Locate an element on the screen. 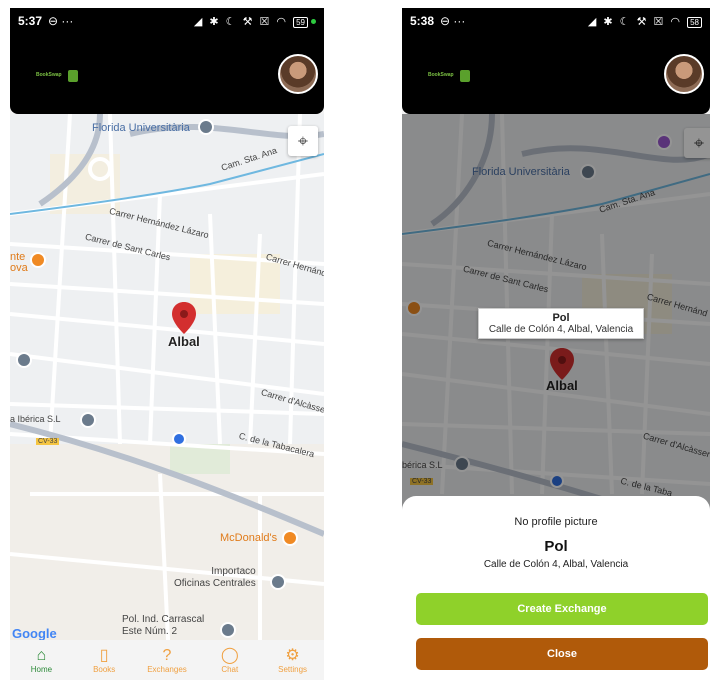 The height and width of the screenshot is (680, 710). nav-exchanges: ? Exchanges is located at coordinates (167, 660).